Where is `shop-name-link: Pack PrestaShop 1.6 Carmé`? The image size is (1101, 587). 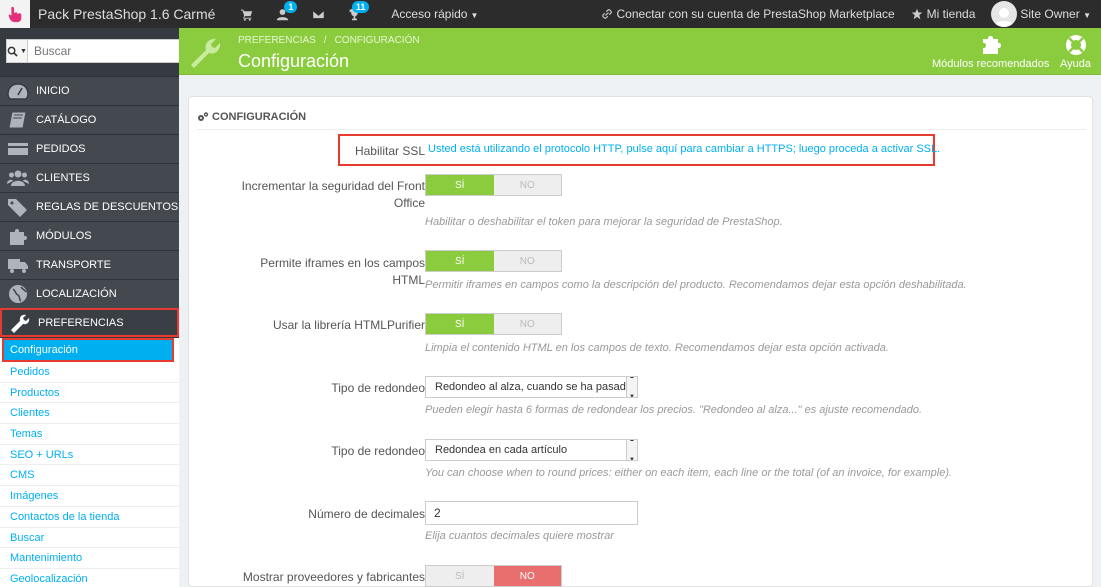 shop-name-link: Pack PrestaShop 1.6 Carmé is located at coordinates (126, 14).